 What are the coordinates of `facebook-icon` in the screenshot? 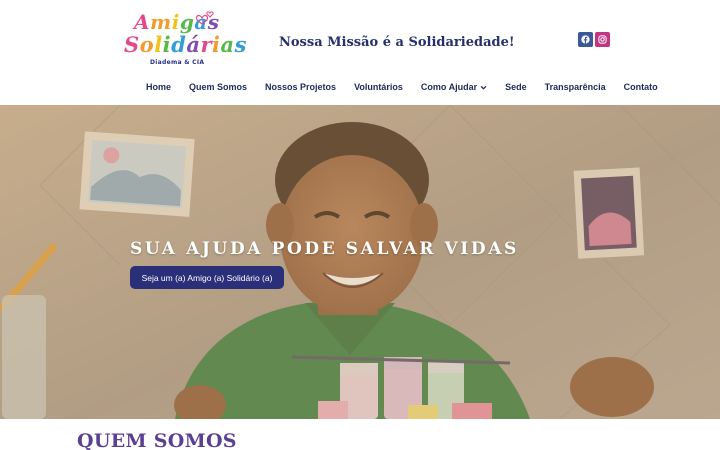 It's located at (585, 39).